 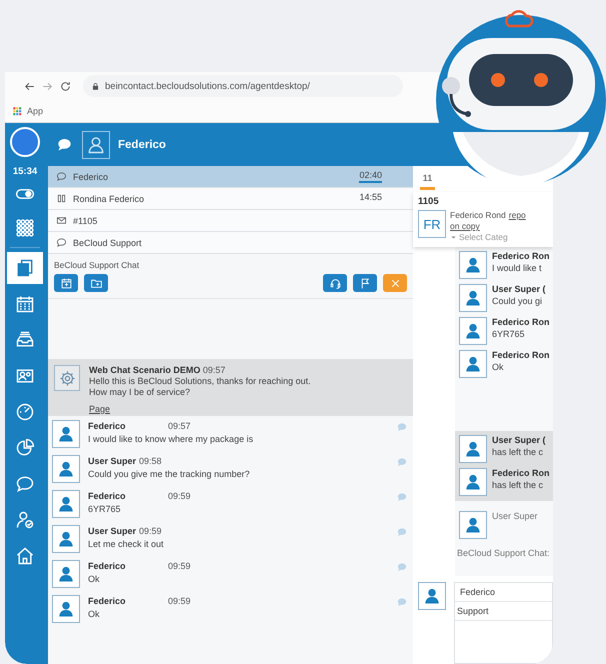 What do you see at coordinates (142, 144) in the screenshot?
I see `agent-name: Federico` at bounding box center [142, 144].